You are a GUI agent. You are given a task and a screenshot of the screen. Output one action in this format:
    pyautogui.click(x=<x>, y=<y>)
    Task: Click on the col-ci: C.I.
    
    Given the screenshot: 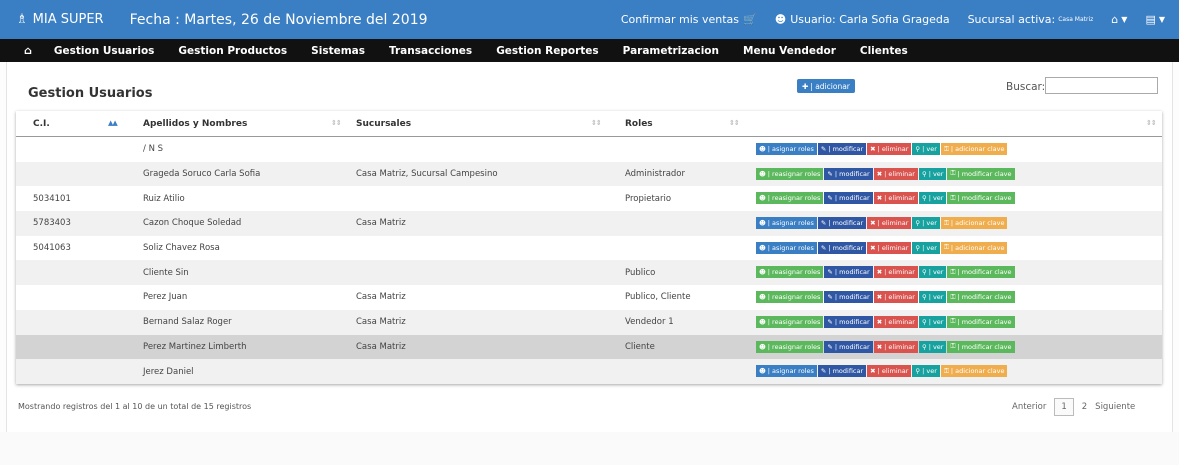 What is the action you would take?
    pyautogui.click(x=41, y=124)
    